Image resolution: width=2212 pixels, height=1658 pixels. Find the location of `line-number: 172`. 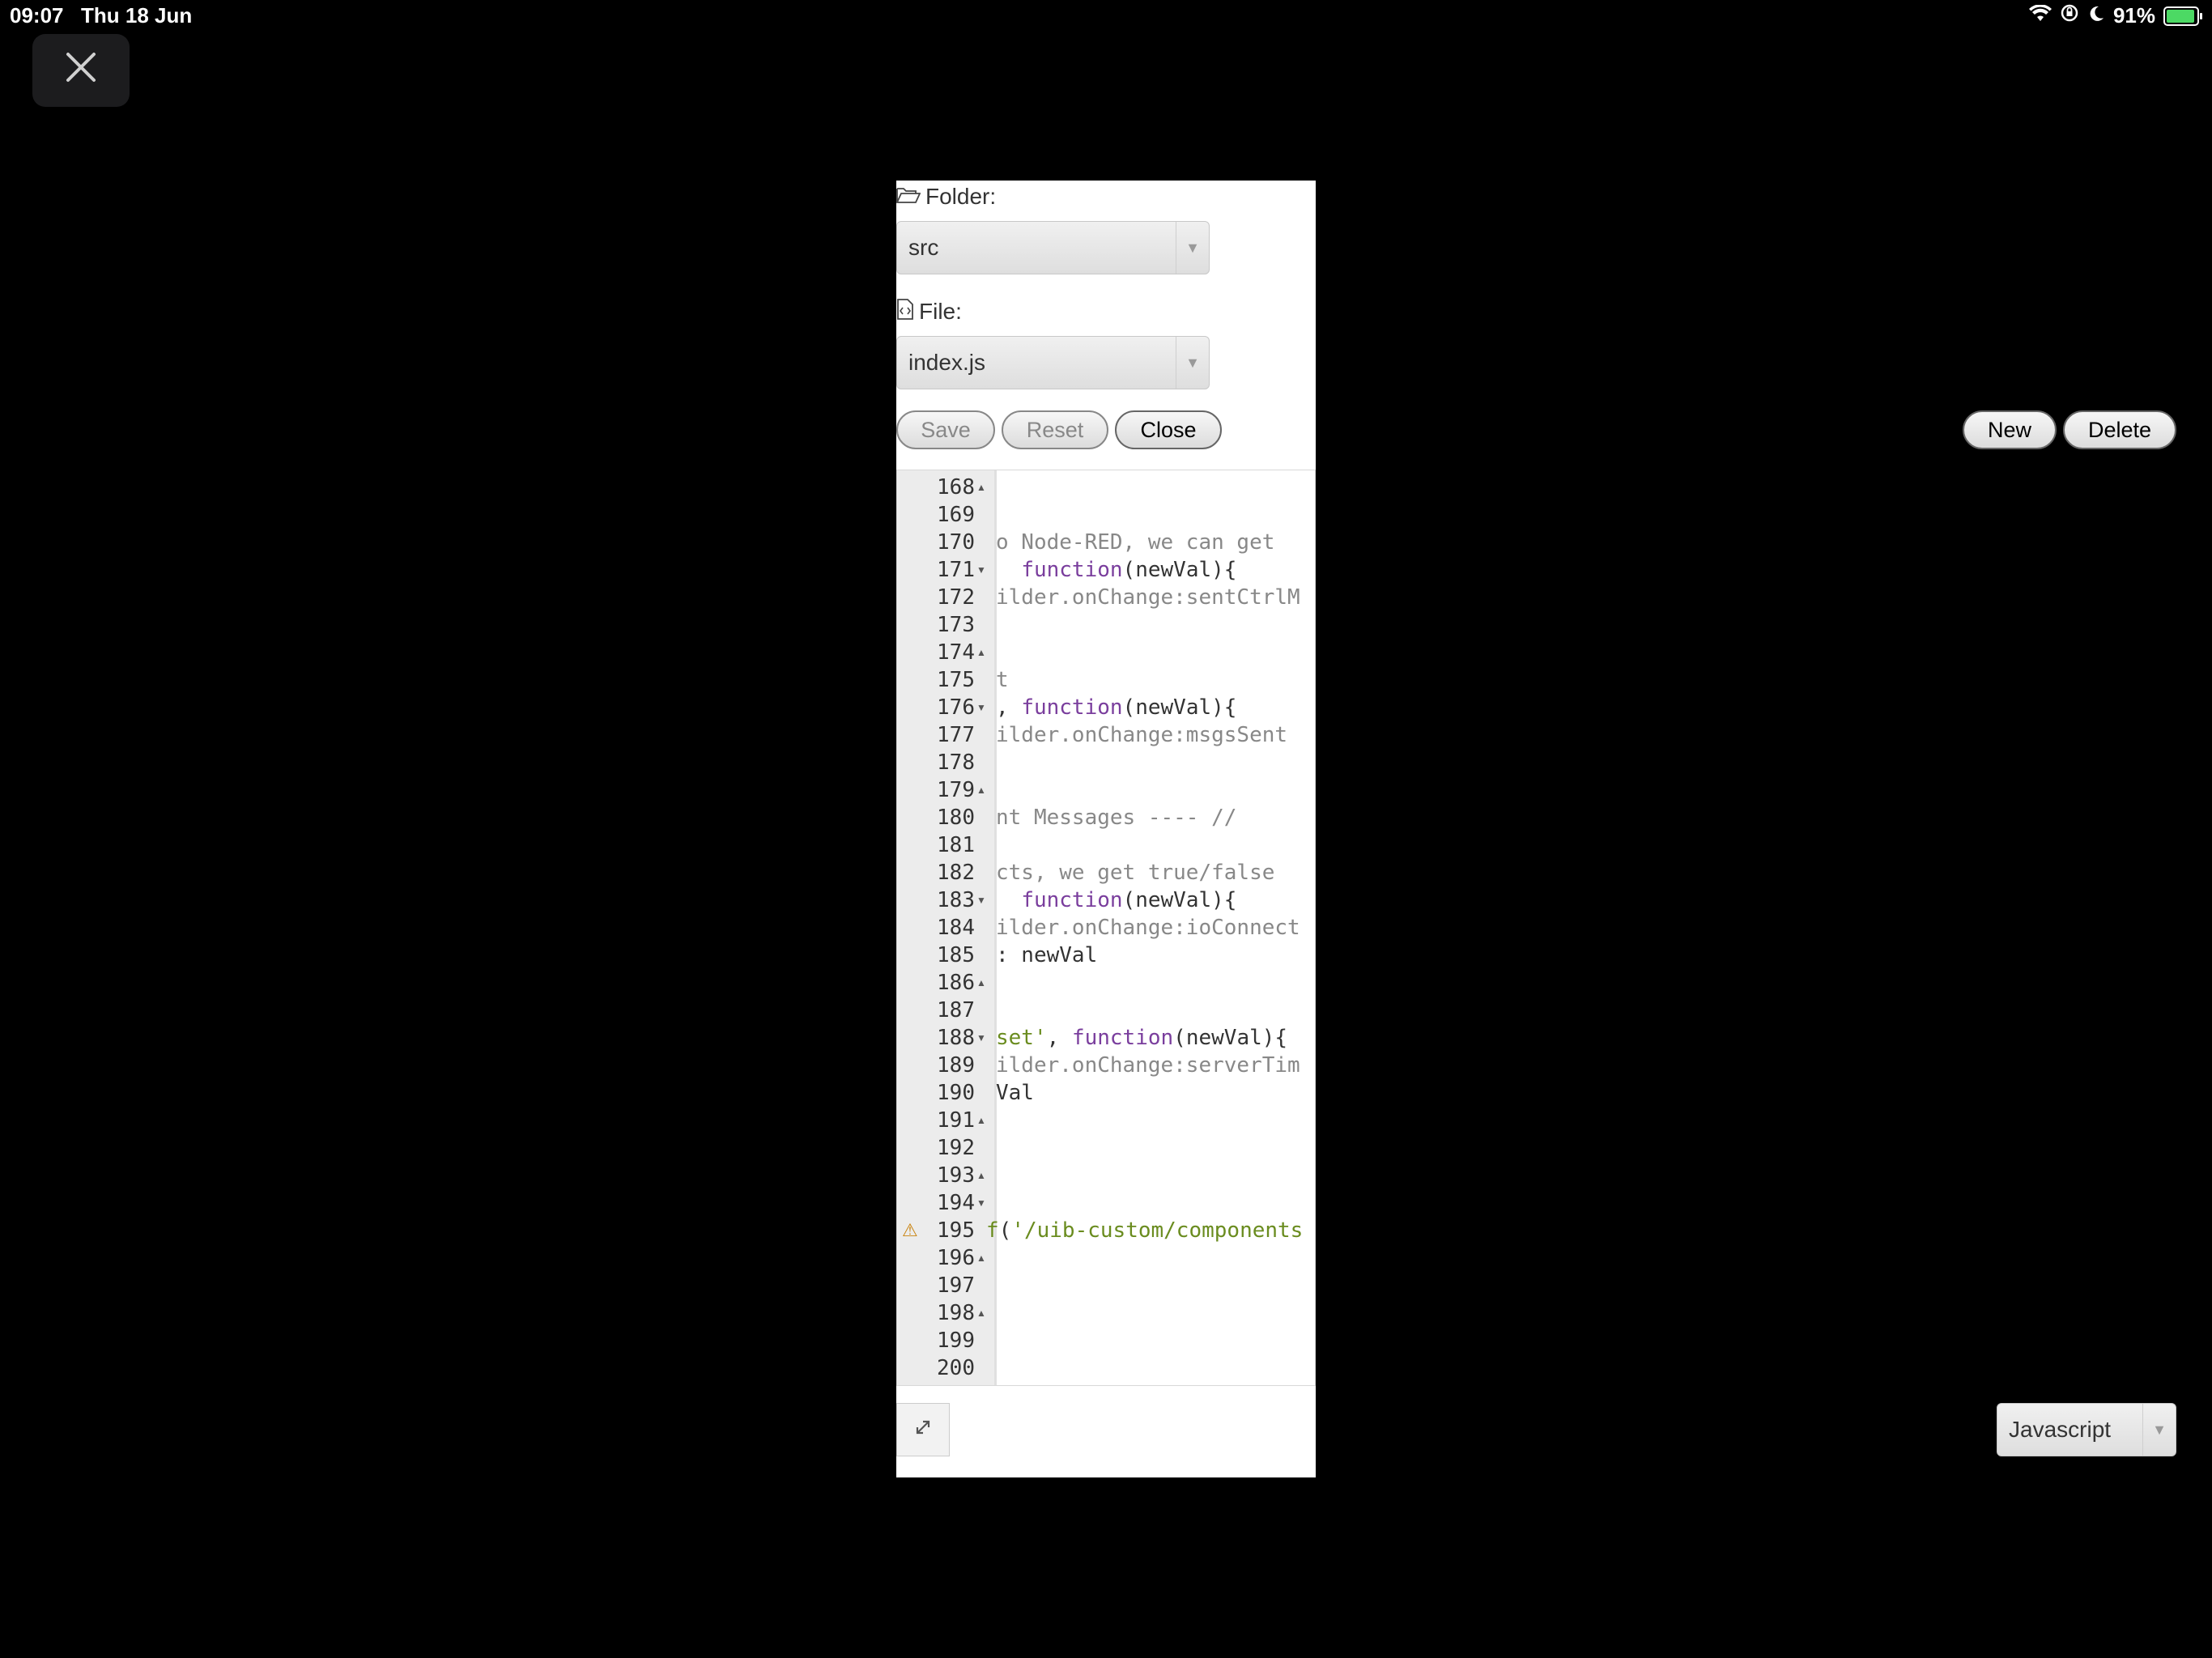

line-number: 172 is located at coordinates (956, 597).